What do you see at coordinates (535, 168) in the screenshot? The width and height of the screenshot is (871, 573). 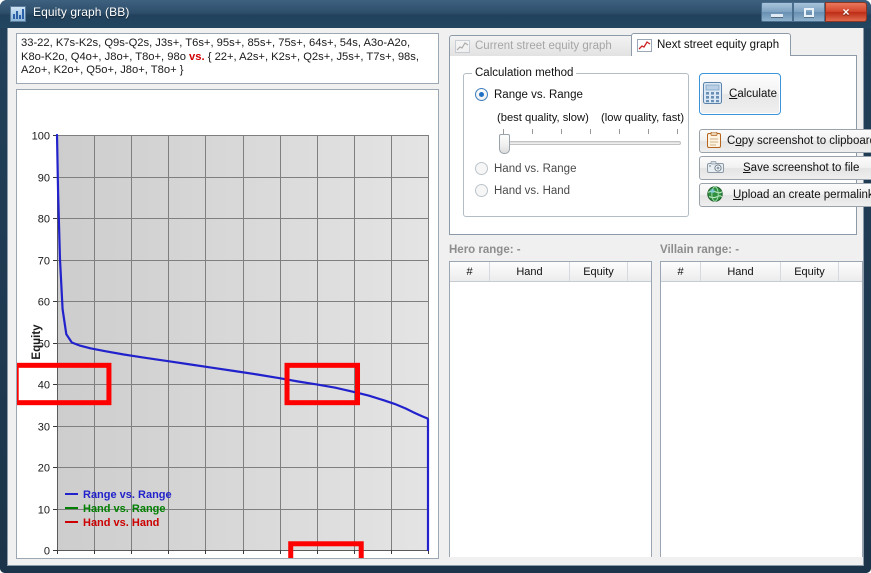 I see `radio-label: Hand vs. Range` at bounding box center [535, 168].